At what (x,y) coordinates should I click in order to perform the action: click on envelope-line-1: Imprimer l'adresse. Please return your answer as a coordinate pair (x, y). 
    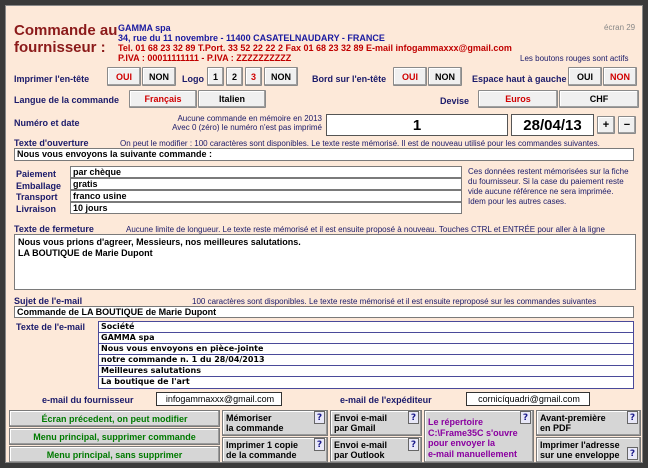
    Looking at the image, I should click on (580, 445).